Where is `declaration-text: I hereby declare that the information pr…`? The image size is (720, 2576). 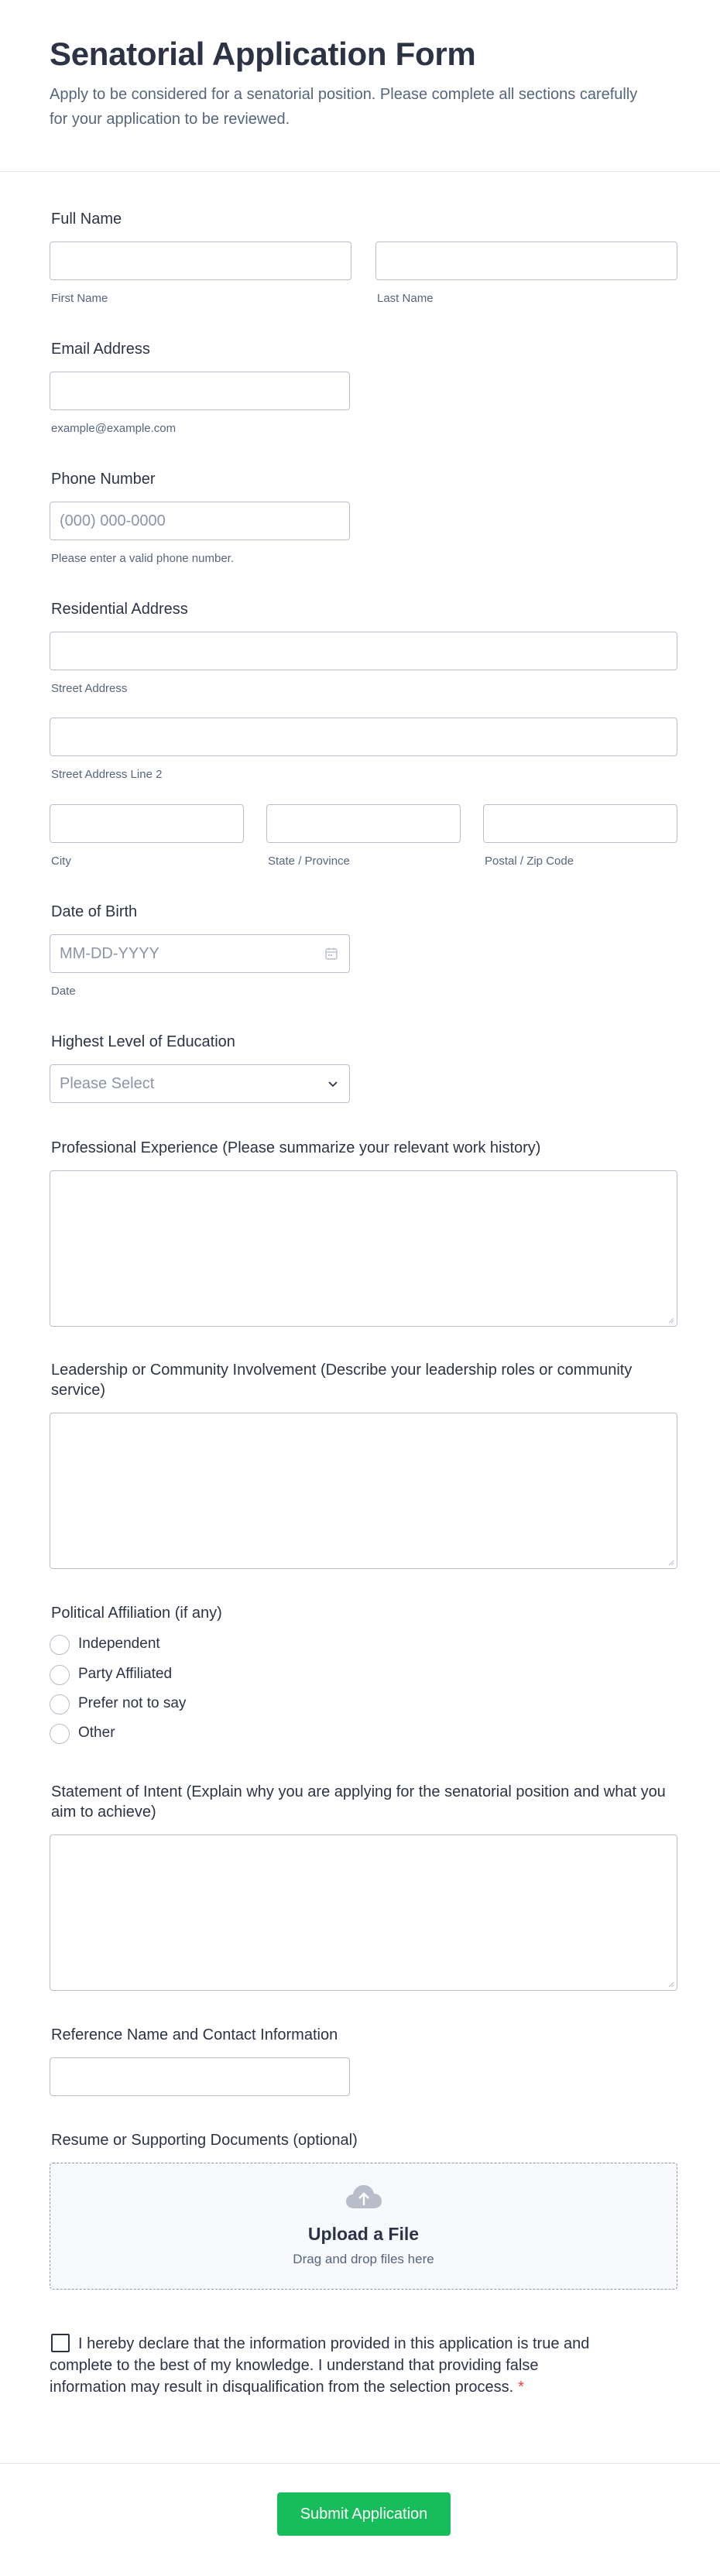 declaration-text: I hereby declare that the information pr… is located at coordinates (328, 2365).